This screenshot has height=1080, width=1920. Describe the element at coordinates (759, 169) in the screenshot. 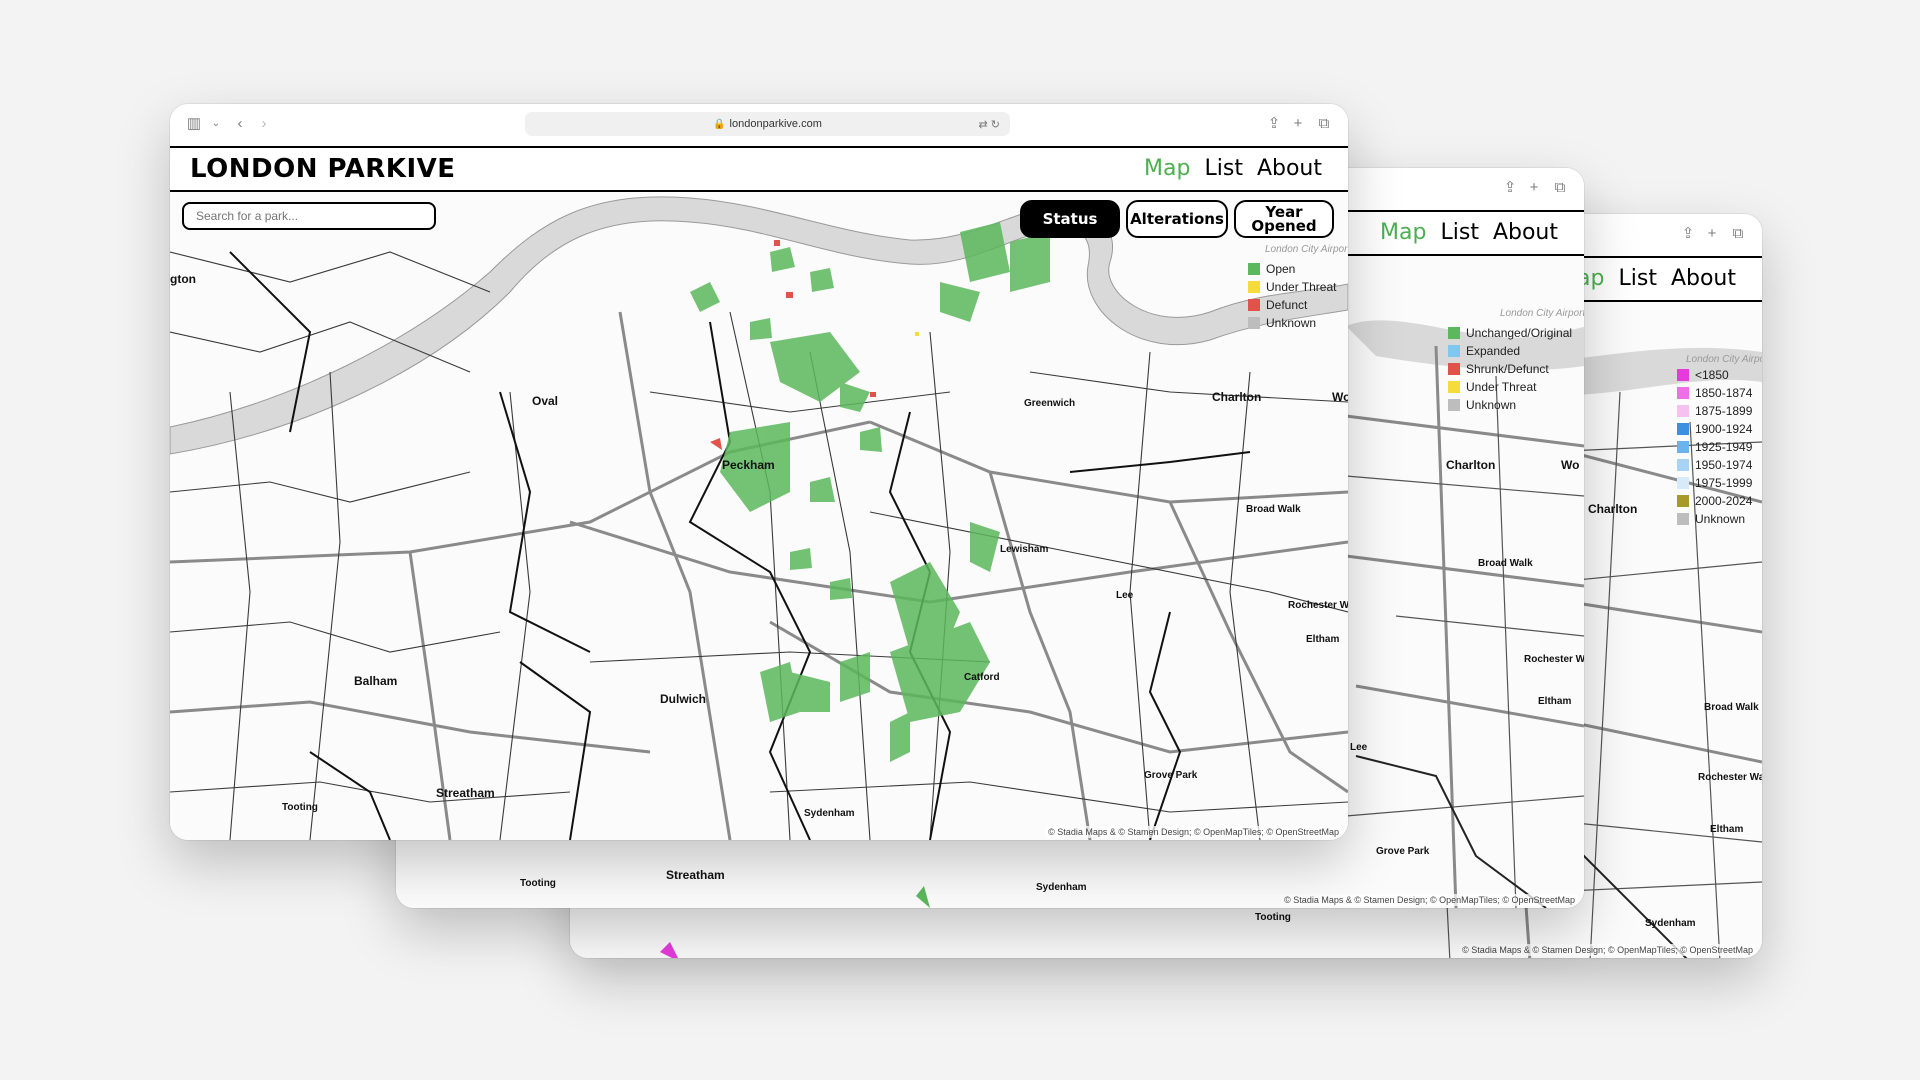

I see `site-header: LONDON PARKIVE Map List About` at that location.